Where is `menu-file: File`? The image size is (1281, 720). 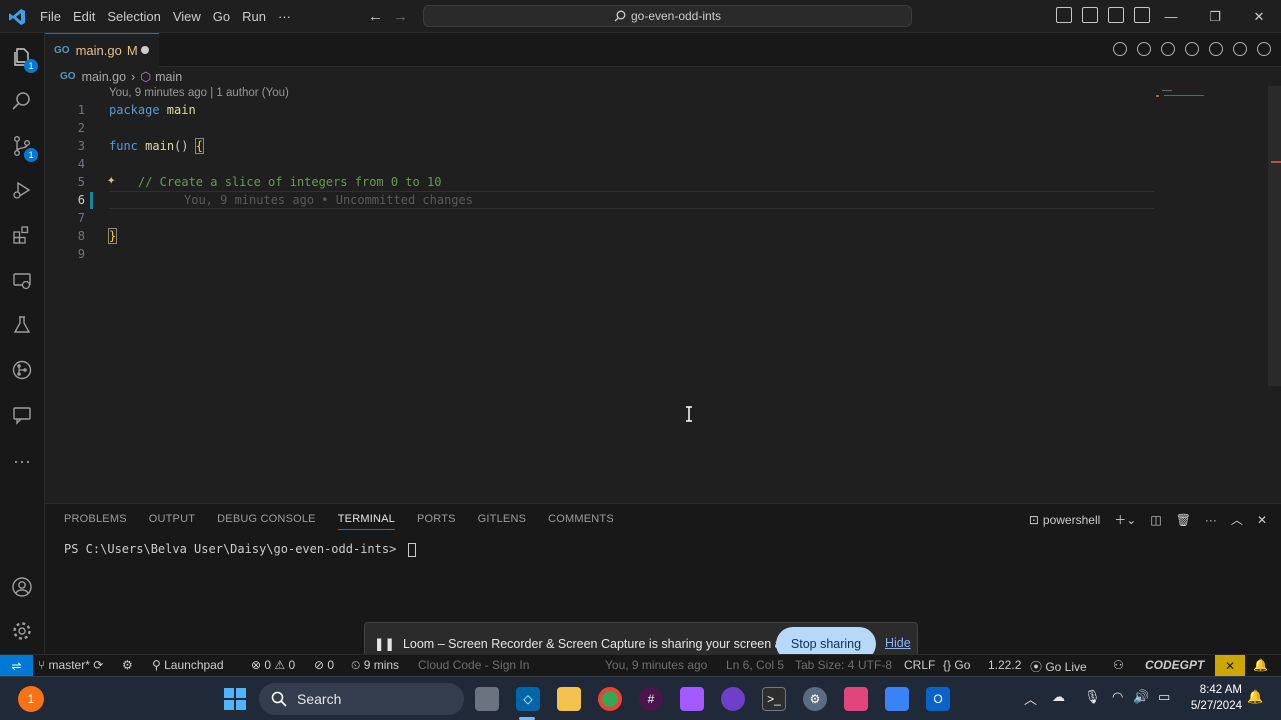 menu-file: File is located at coordinates (50, 16).